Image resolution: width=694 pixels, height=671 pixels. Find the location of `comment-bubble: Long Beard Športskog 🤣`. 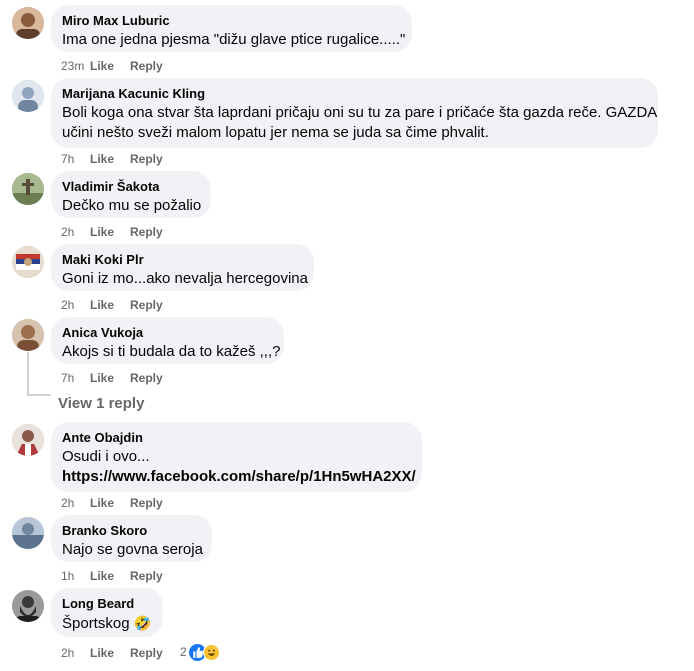

comment-bubble: Long Beard Športskog 🤣 is located at coordinates (107, 612).